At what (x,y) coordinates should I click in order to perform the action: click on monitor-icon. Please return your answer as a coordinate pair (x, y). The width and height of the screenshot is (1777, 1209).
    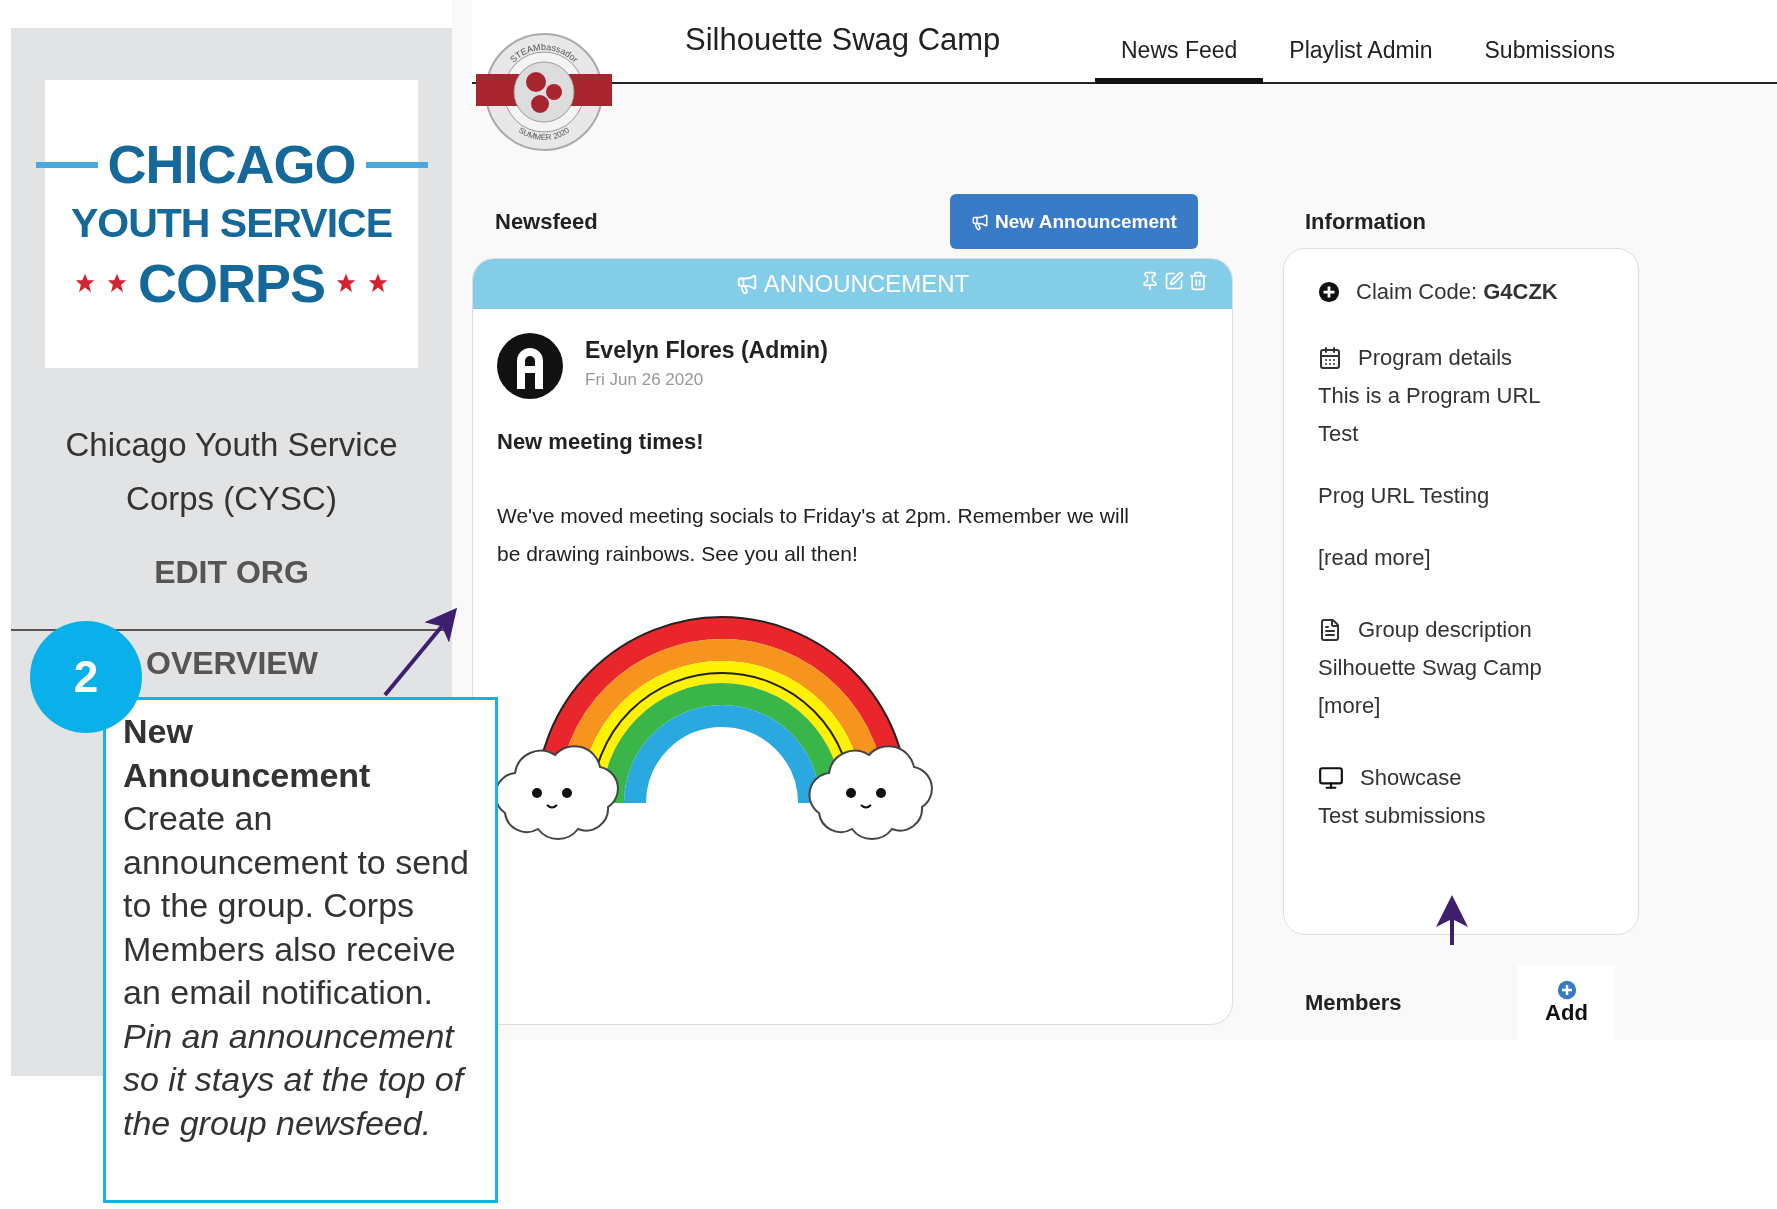
    Looking at the image, I should click on (1331, 778).